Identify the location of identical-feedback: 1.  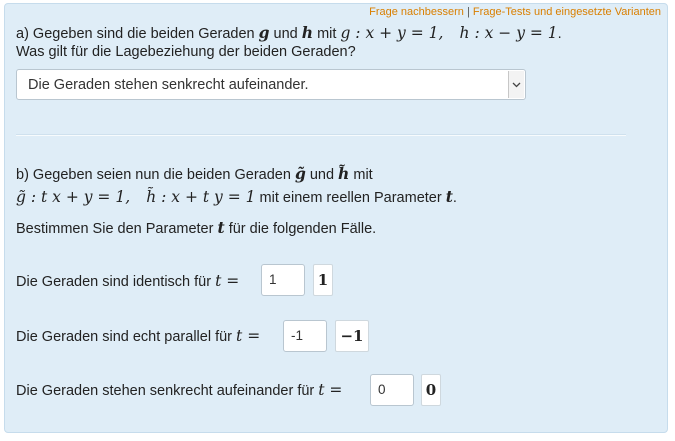
(323, 280).